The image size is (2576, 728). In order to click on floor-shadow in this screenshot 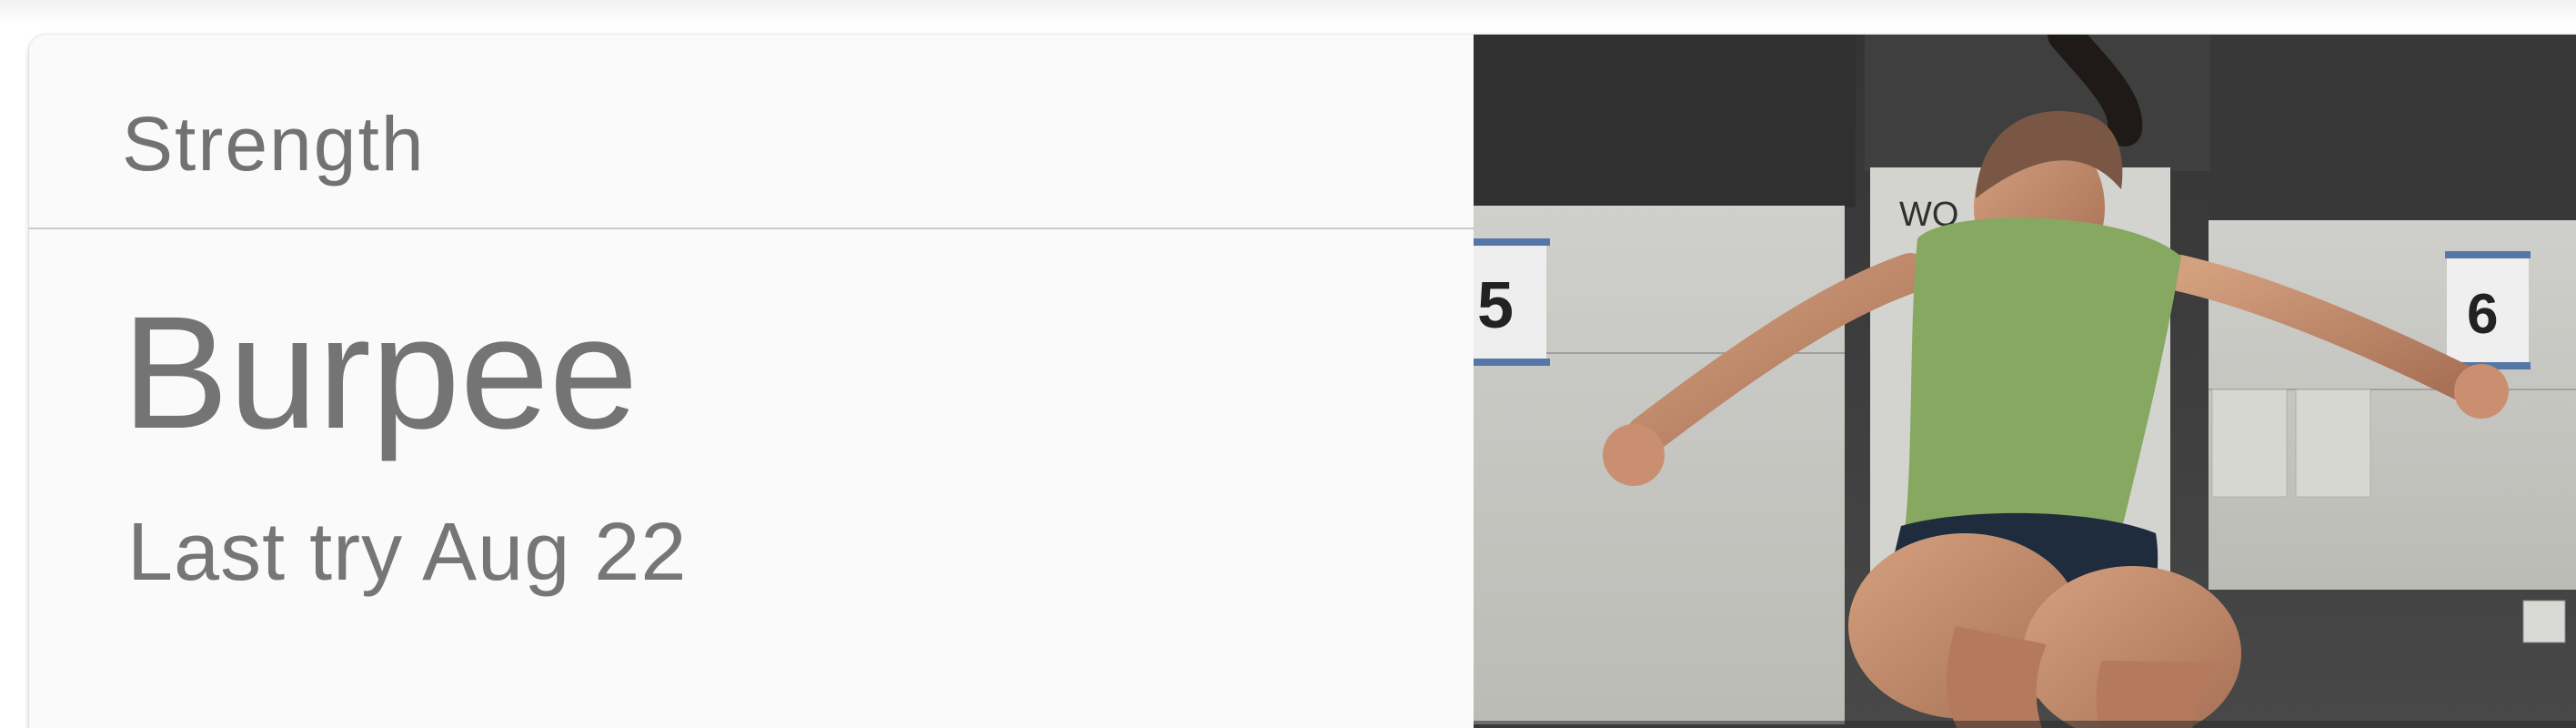, I will do `click(2025, 724)`.